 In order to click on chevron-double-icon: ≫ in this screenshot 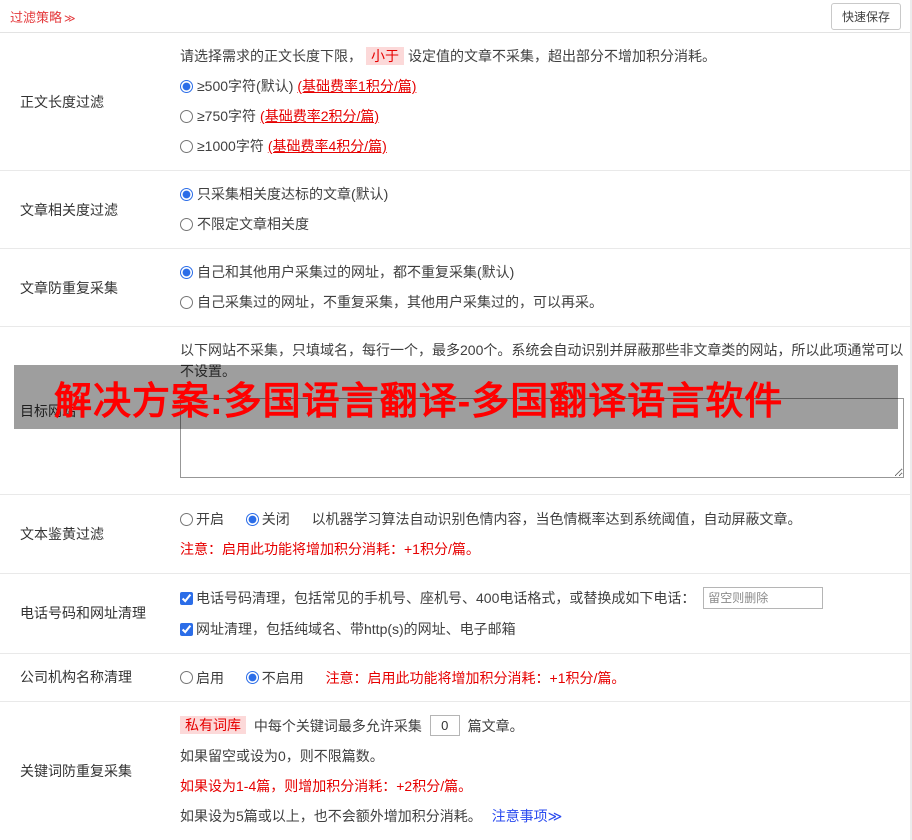, I will do `click(70, 18)`.